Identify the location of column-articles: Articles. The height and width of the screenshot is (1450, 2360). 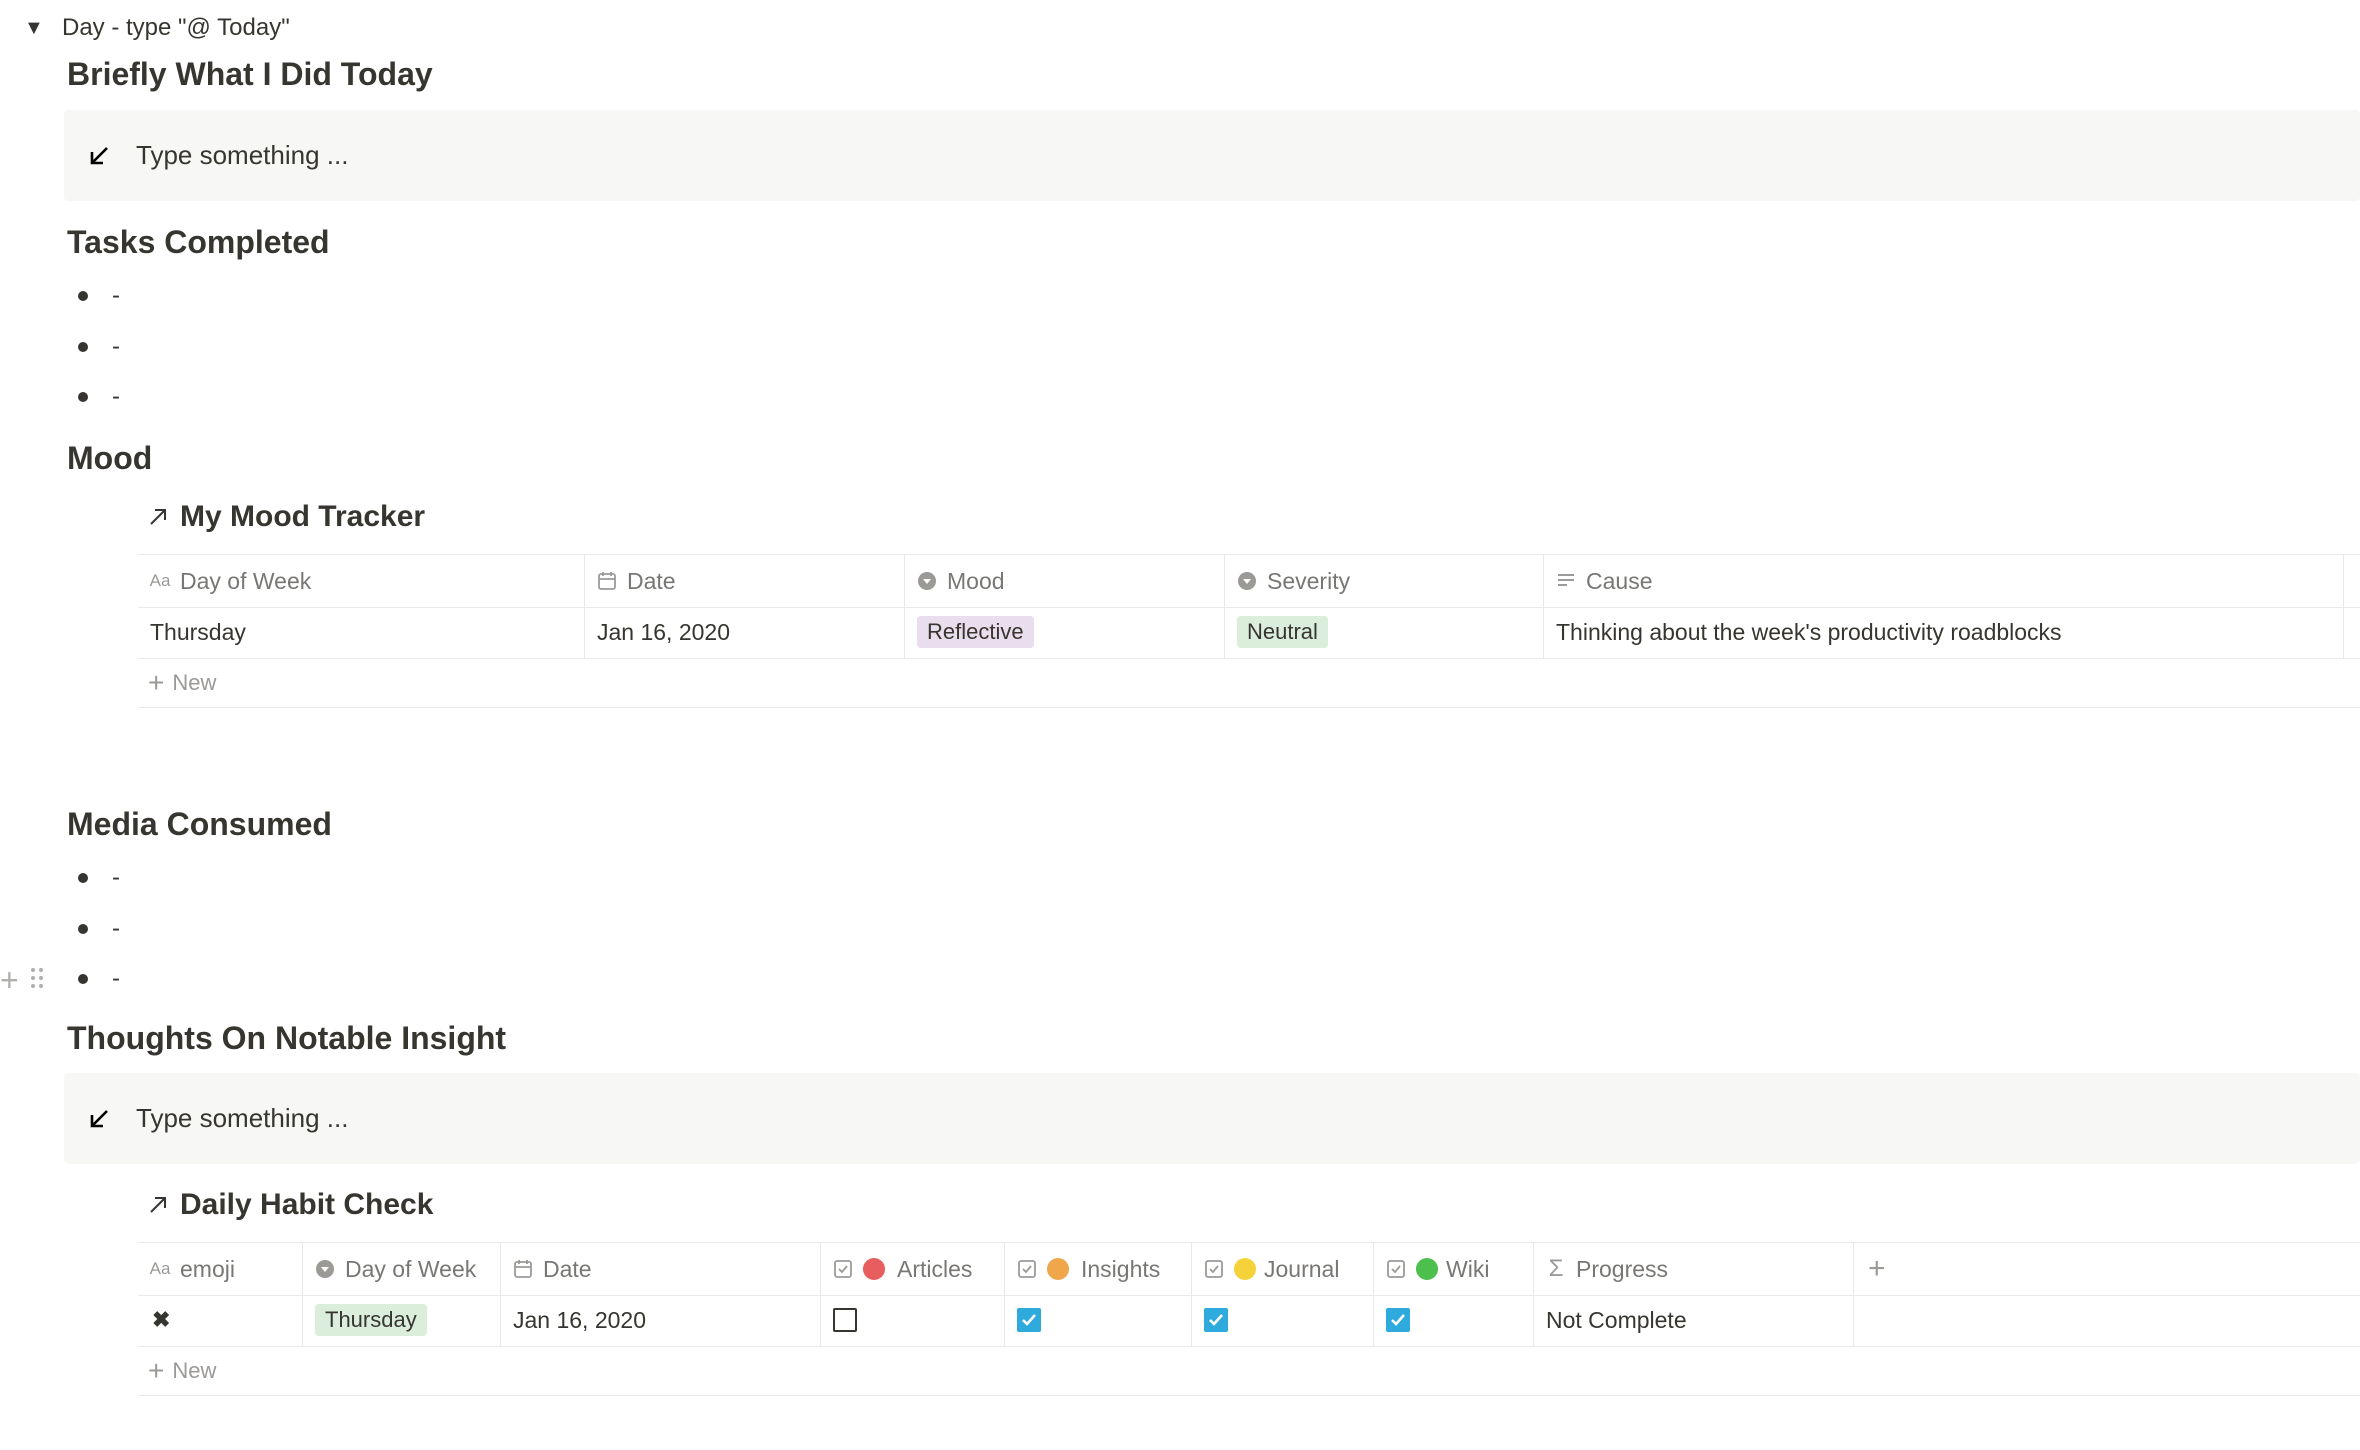
(913, 1269).